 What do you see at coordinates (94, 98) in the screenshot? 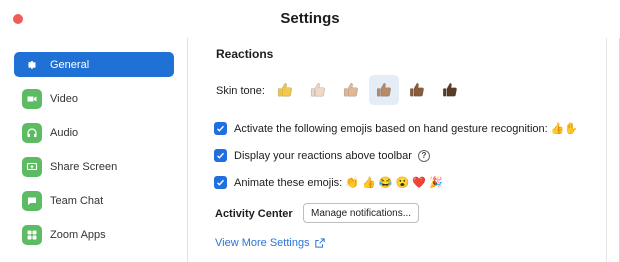
I see `sidebar-item-video: Video` at bounding box center [94, 98].